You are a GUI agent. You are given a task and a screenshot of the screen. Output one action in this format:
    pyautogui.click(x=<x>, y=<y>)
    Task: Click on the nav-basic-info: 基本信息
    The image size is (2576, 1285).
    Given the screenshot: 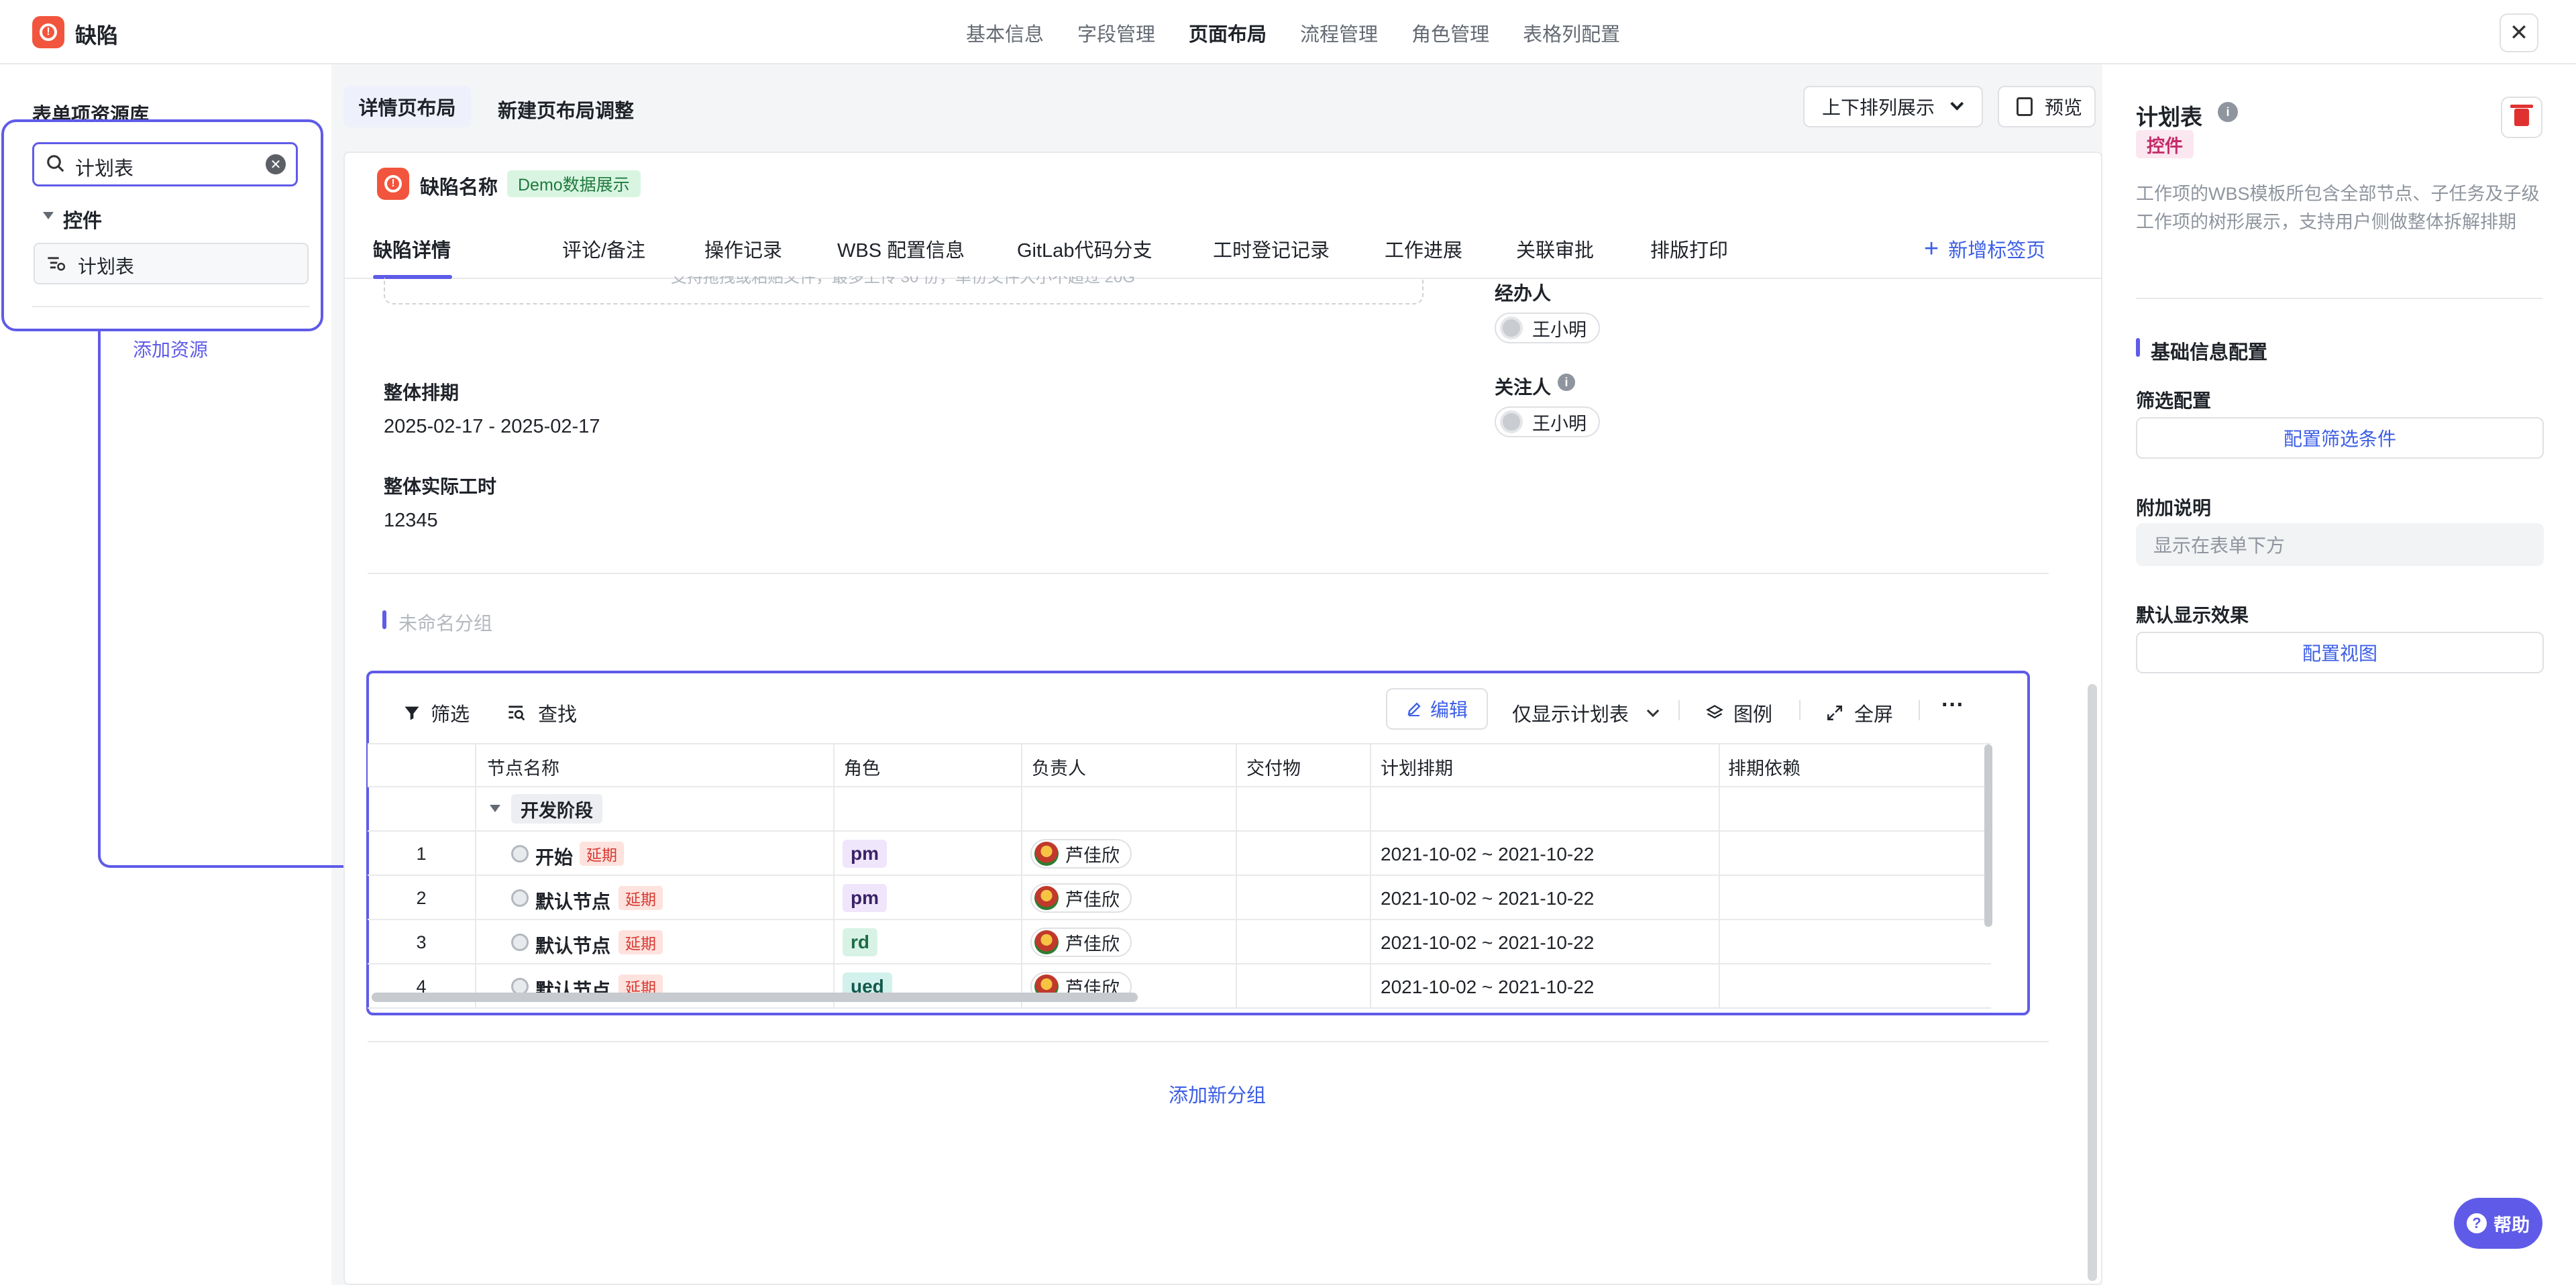 What is the action you would take?
    pyautogui.click(x=1005, y=33)
    